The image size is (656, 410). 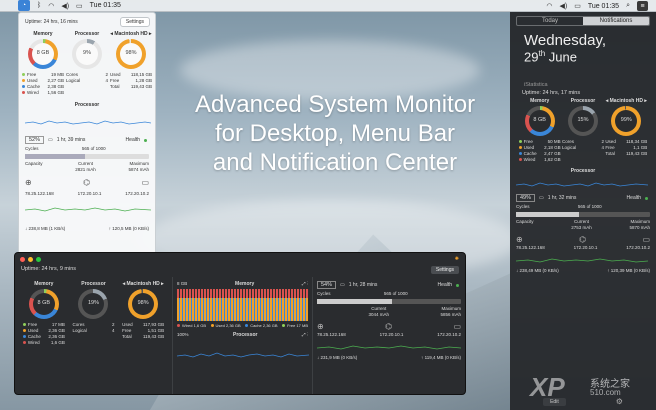 I want to click on battery-time: 1 hr, 39 mins, so click(x=71, y=140).